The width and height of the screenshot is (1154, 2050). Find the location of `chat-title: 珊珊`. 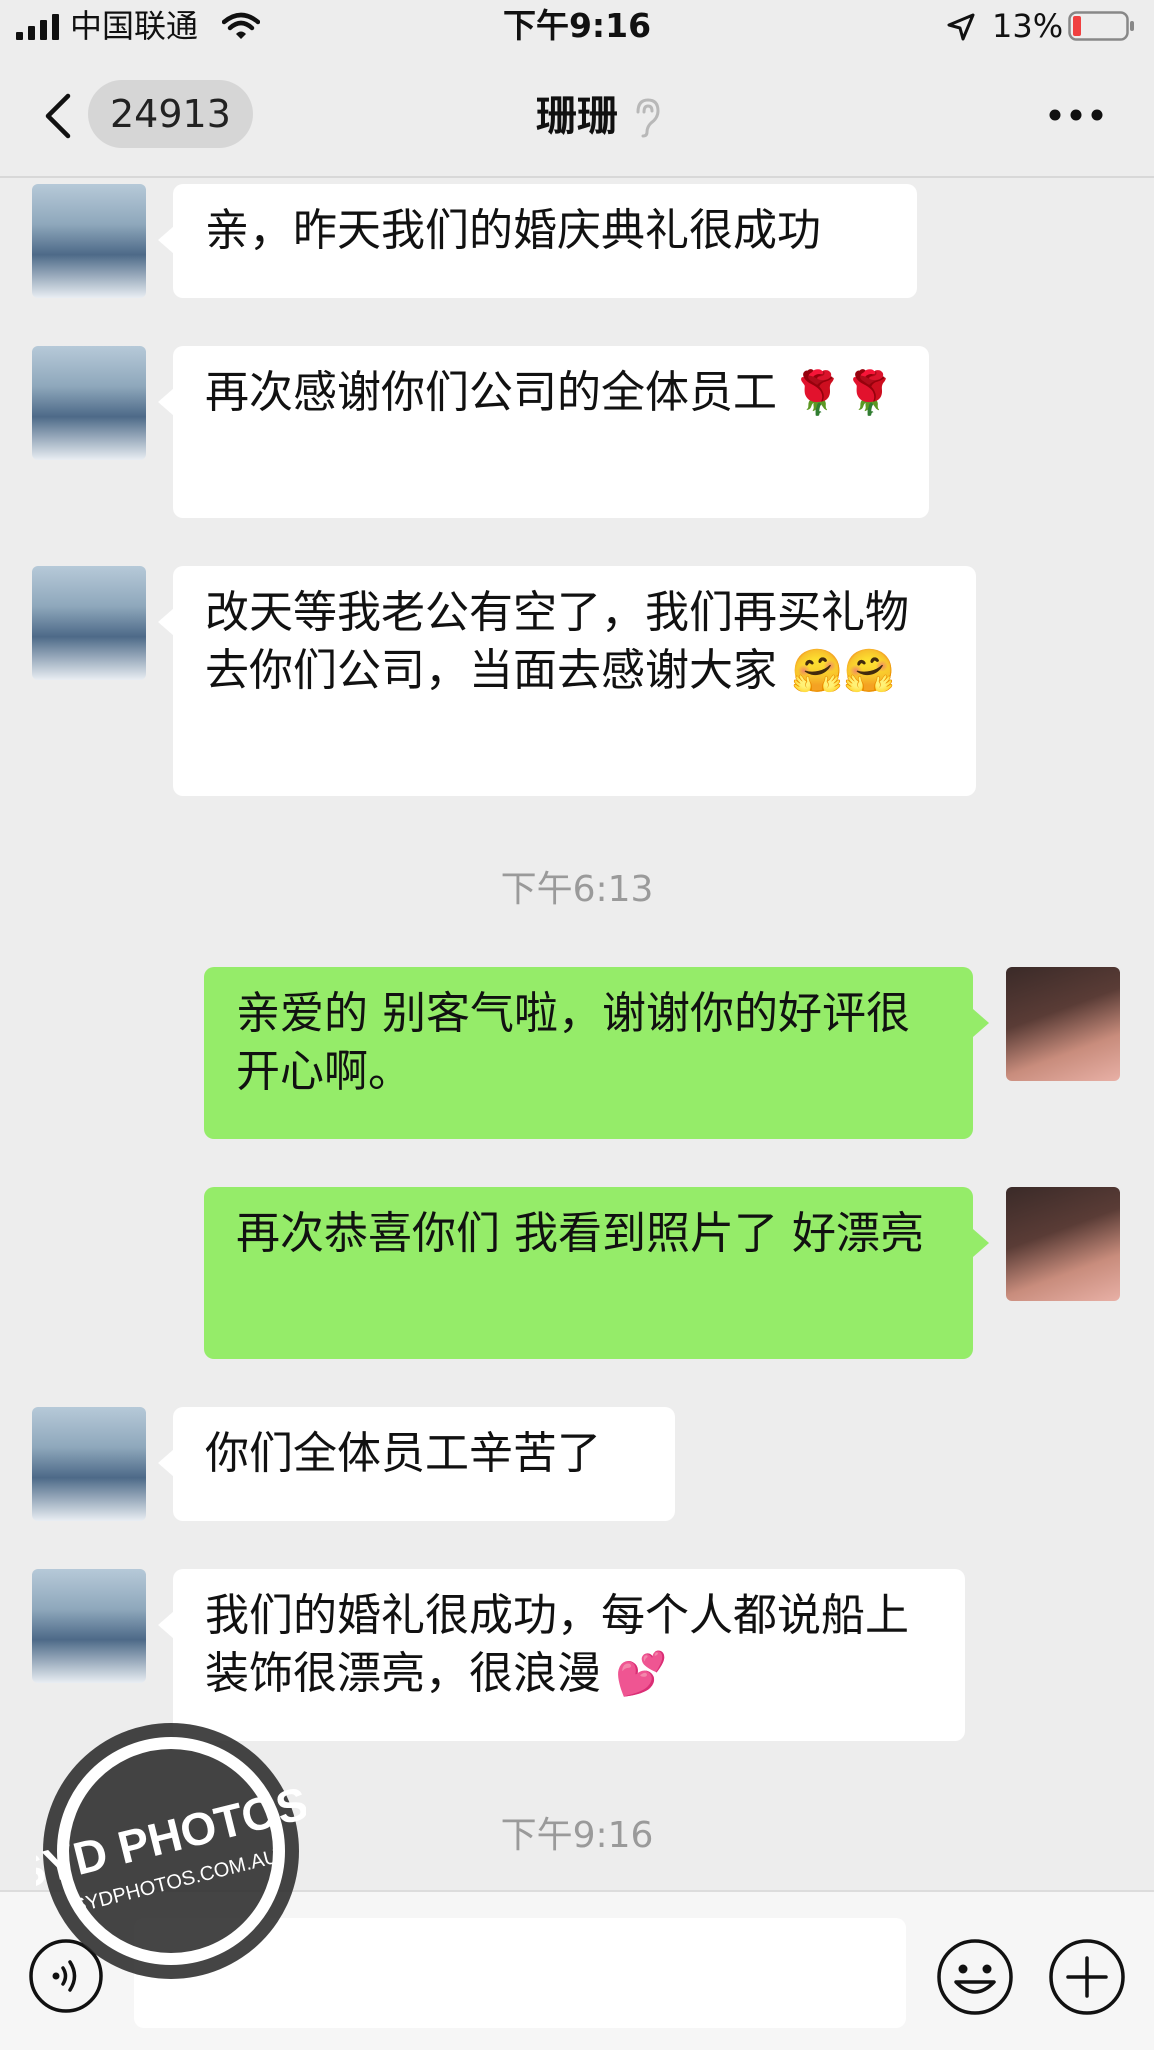

chat-title: 珊珊 is located at coordinates (577, 116).